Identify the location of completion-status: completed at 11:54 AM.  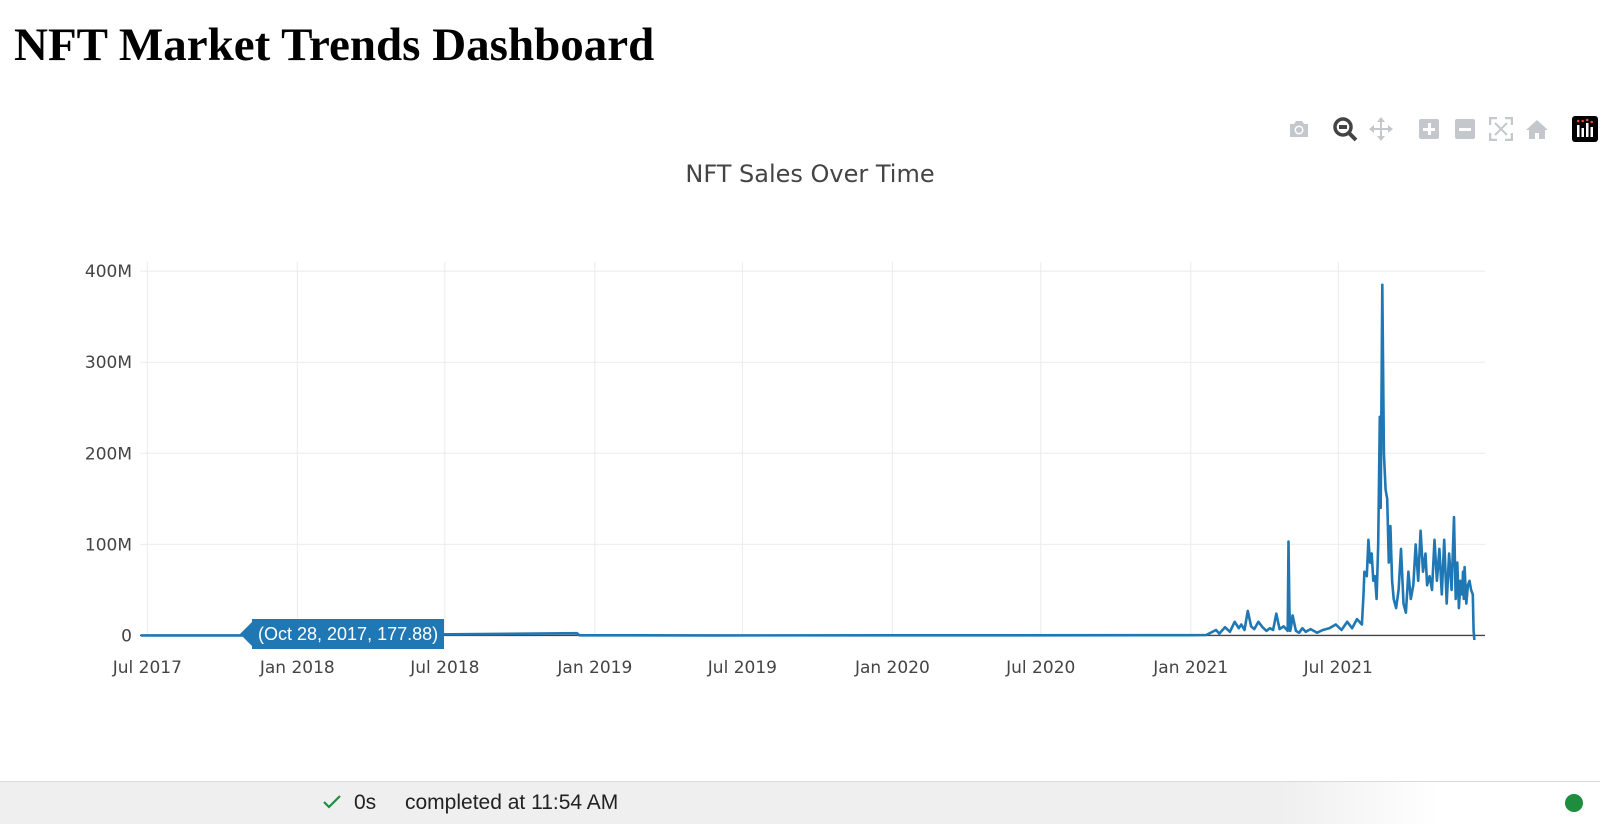
(512, 802).